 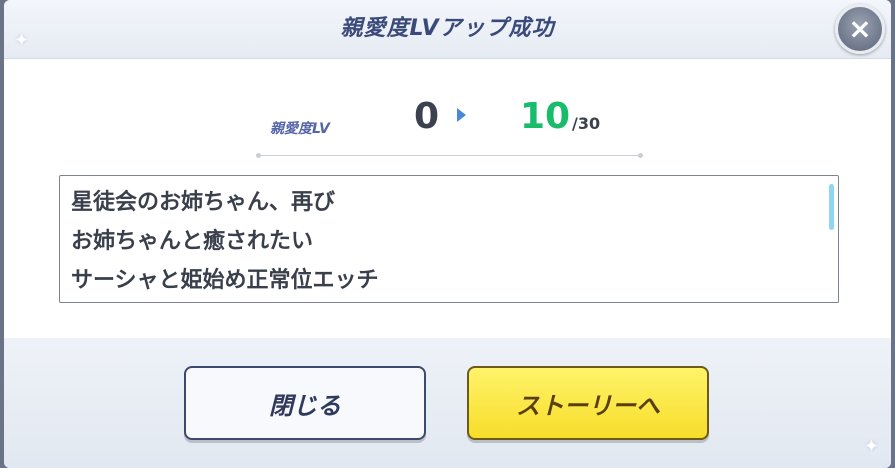 What do you see at coordinates (871, 446) in the screenshot?
I see `sparkle-icon: ✦` at bounding box center [871, 446].